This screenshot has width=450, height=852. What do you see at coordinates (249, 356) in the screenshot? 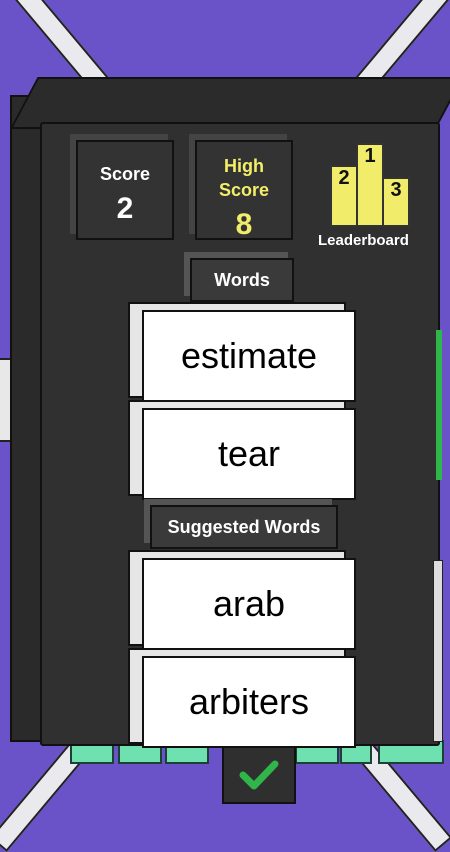
I see `word-card: estimate` at bounding box center [249, 356].